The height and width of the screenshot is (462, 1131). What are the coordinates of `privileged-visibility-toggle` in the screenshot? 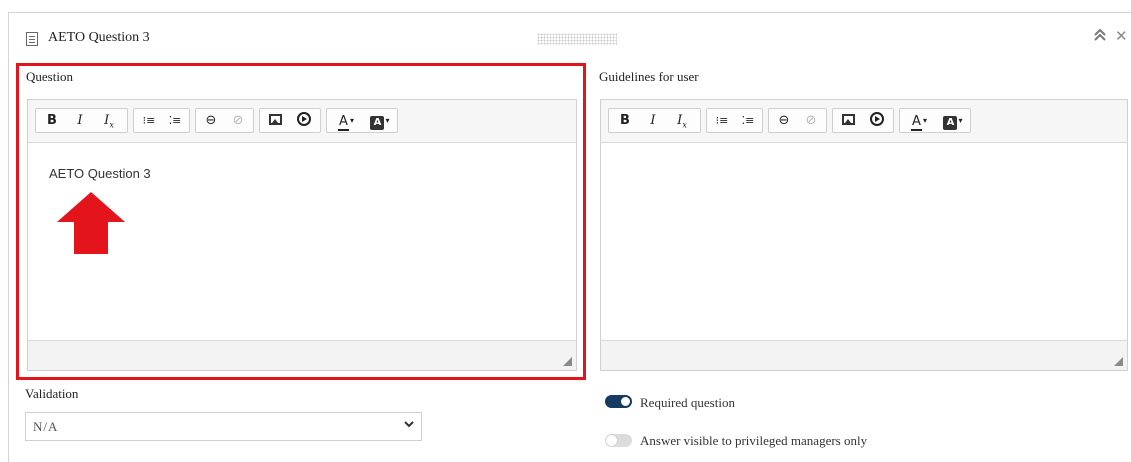 It's located at (618, 440).